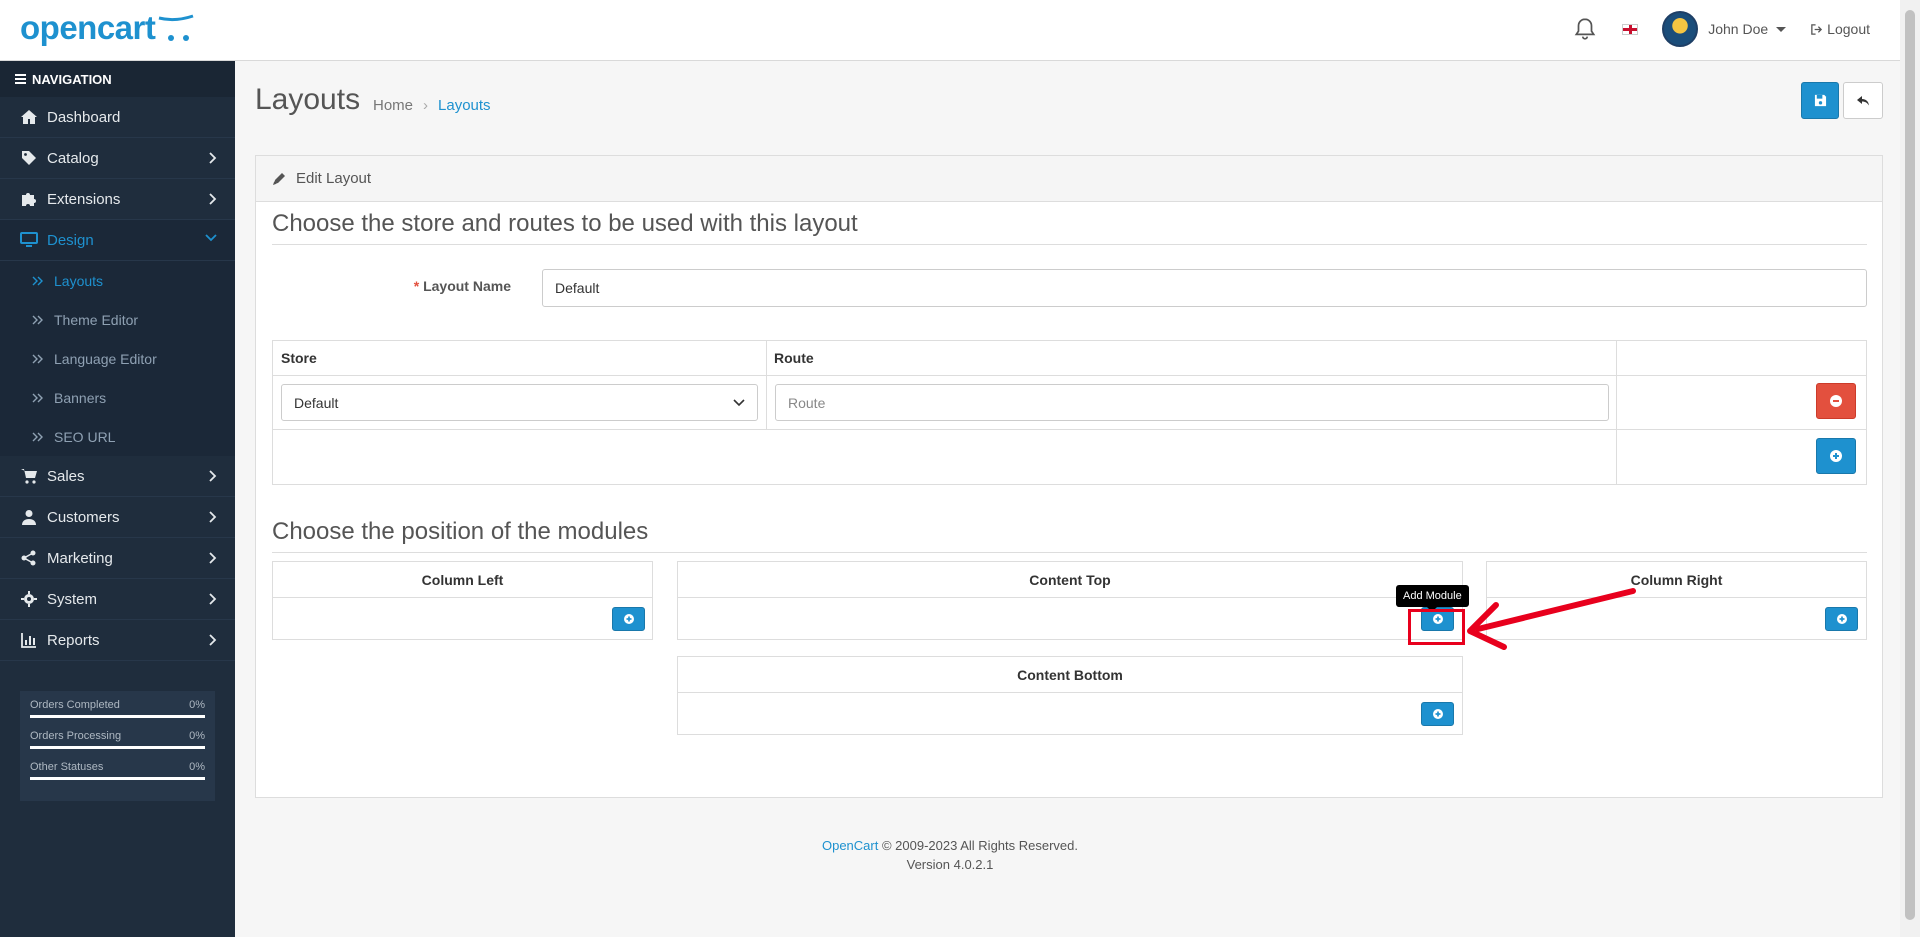  Describe the element at coordinates (950, 864) in the screenshot. I see `footer-version: Version 4.0.2.1` at that location.